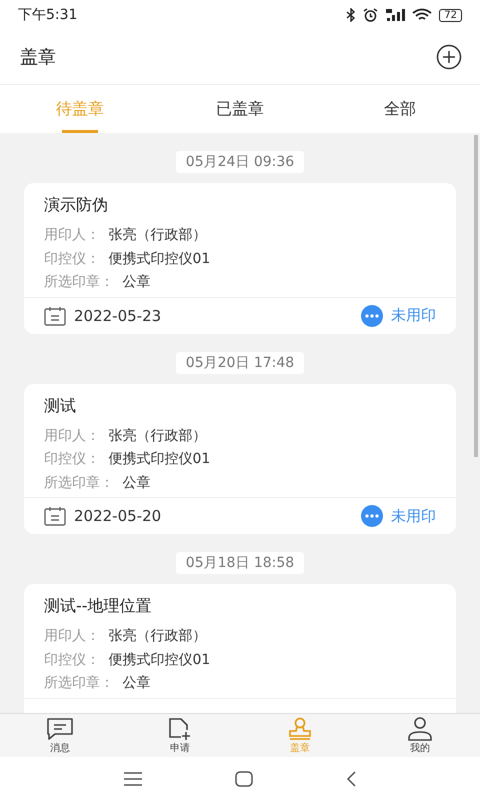  I want to click on record-date: 2022-05-20, so click(118, 516).